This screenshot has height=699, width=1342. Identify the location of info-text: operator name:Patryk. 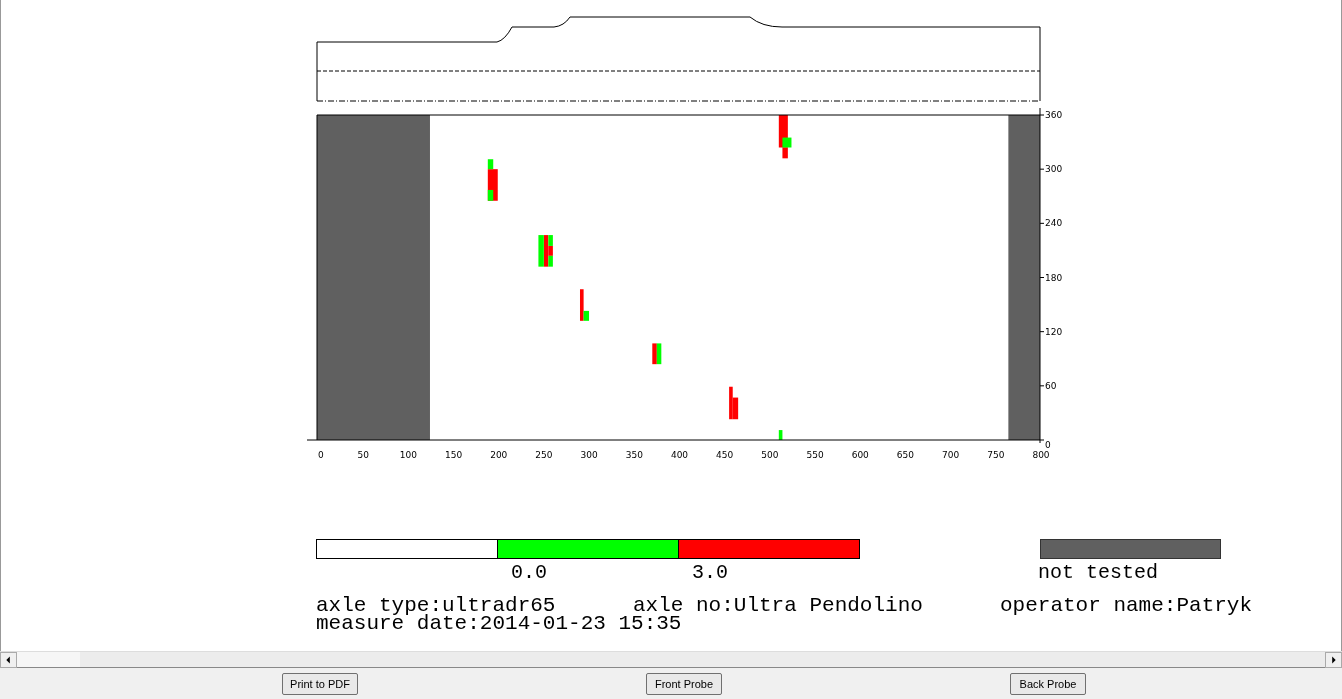
(1126, 605).